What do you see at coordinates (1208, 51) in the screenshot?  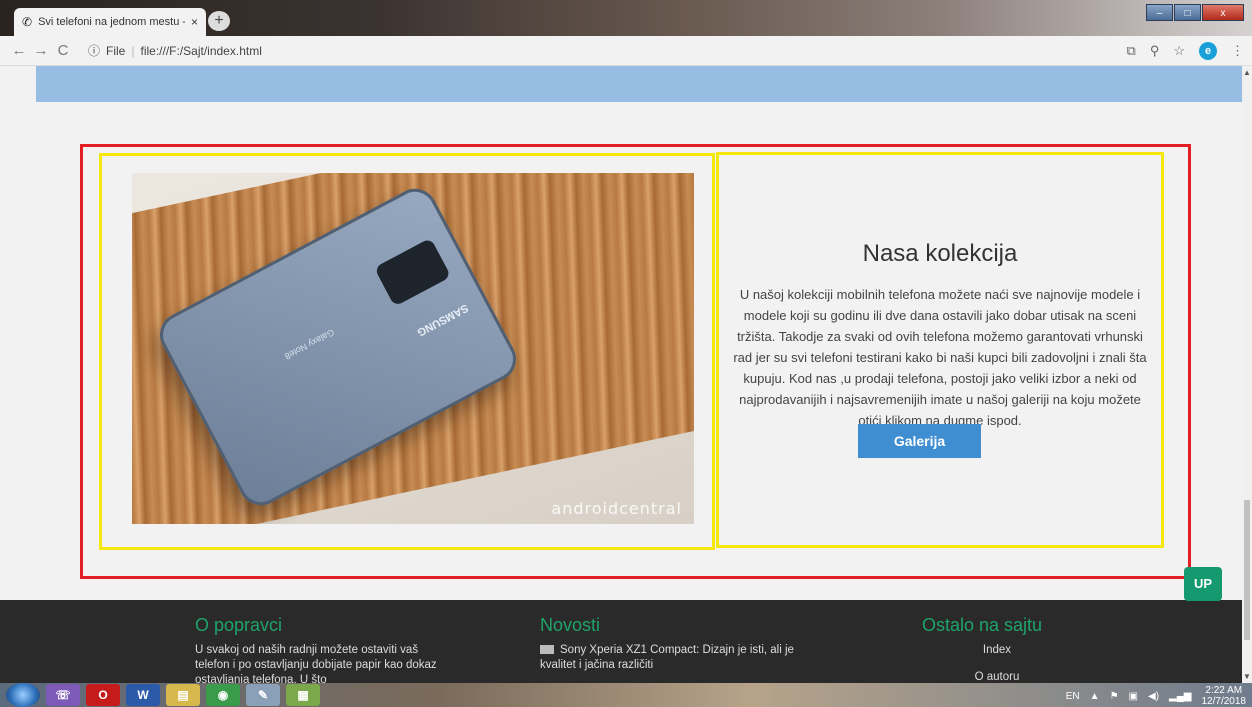 I see `profile-avatar: e` at bounding box center [1208, 51].